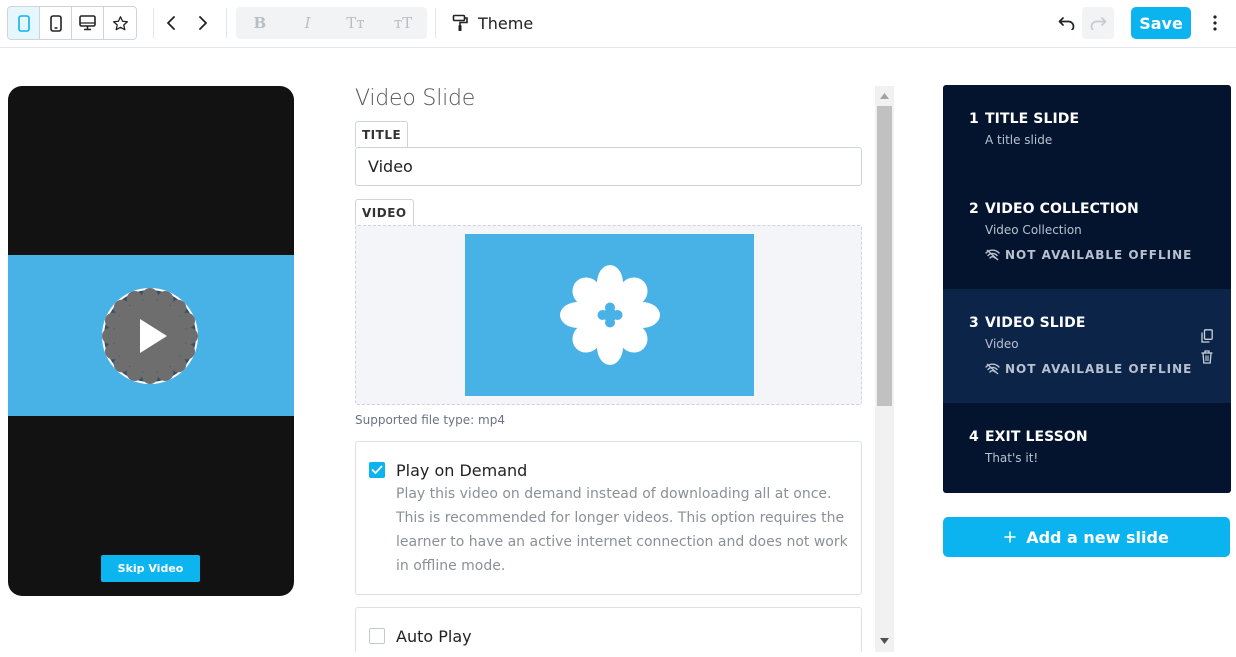 This screenshot has width=1236, height=657. I want to click on text-size-button: Tт, so click(356, 23).